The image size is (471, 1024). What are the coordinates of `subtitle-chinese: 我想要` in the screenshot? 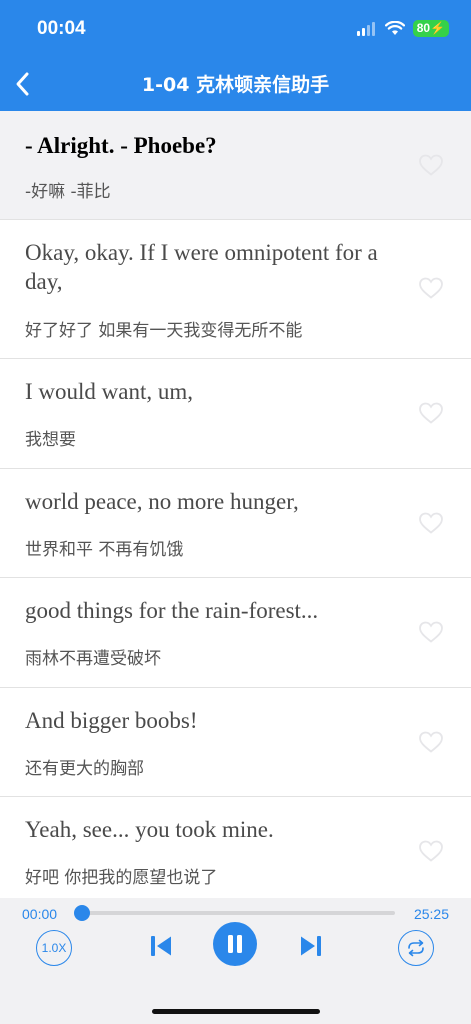 It's located at (50, 440).